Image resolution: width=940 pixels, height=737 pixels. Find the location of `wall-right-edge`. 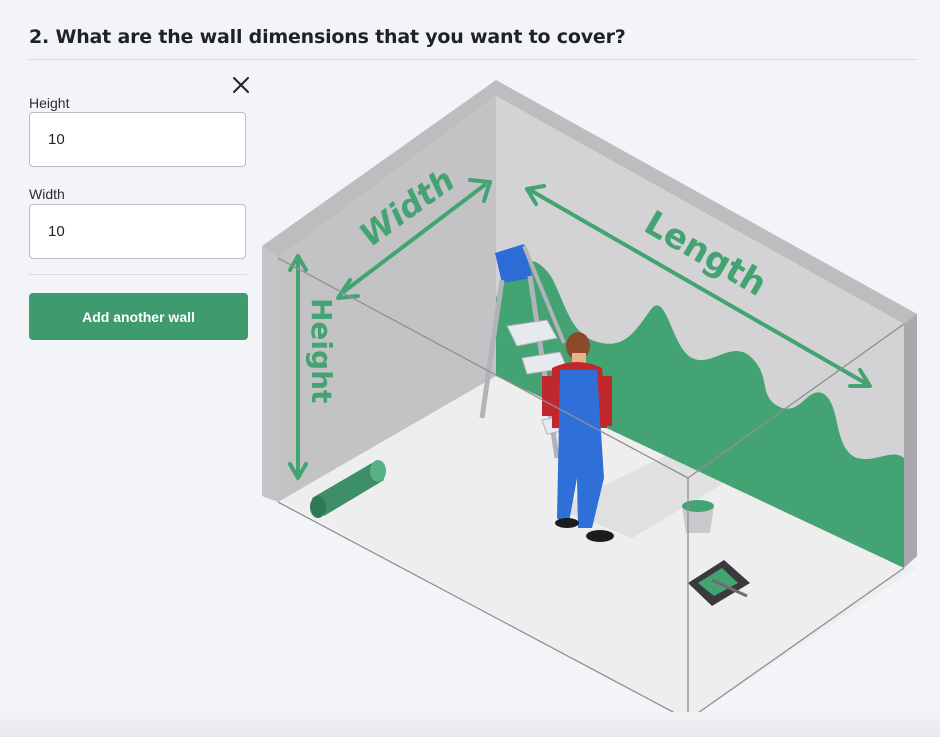

wall-right-edge is located at coordinates (910, 441).